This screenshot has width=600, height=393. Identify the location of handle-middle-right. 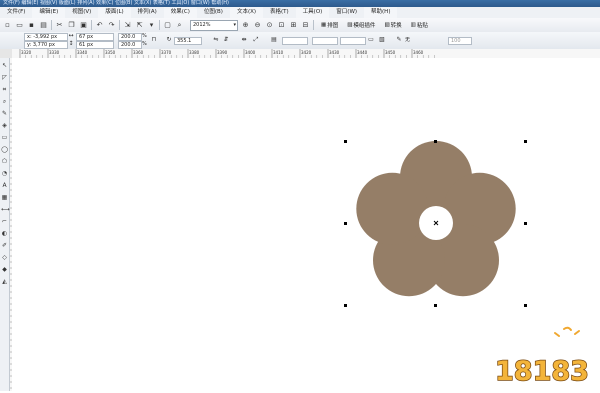
(525, 223).